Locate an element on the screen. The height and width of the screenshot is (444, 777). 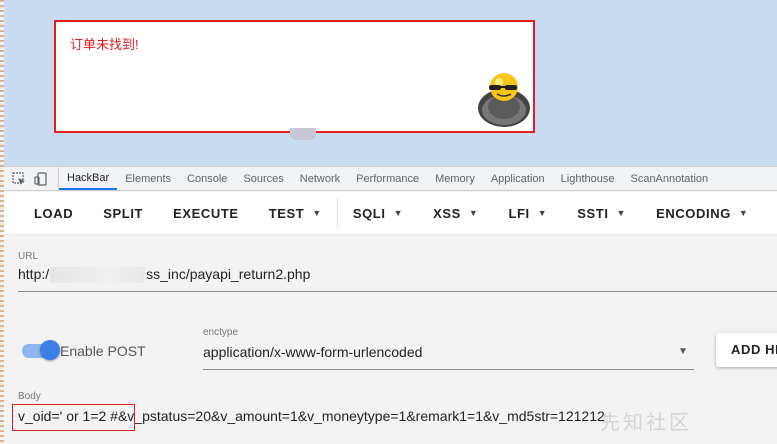
url-underline is located at coordinates (397, 291).